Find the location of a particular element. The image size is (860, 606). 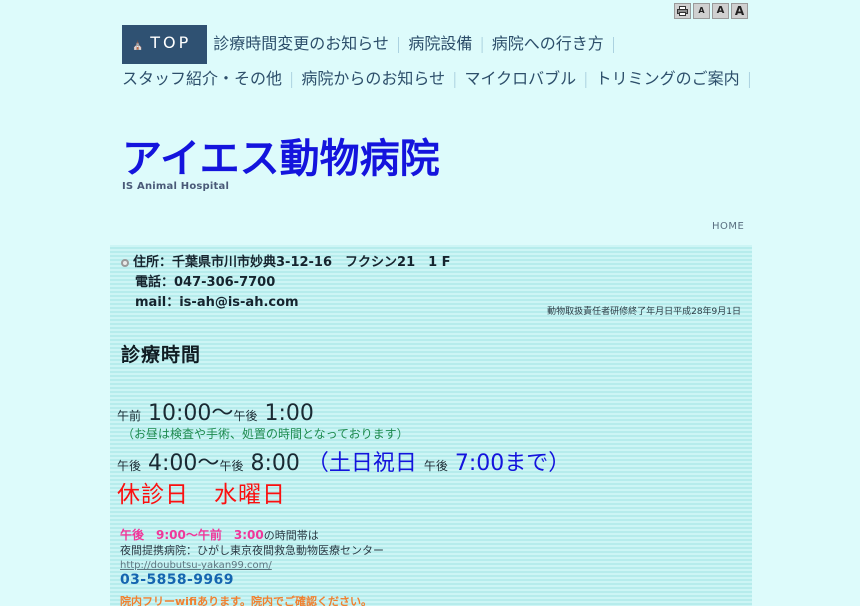

license-note: 動物取扱責任者研修終了年月日平成28年9月1日 is located at coordinates (644, 312).